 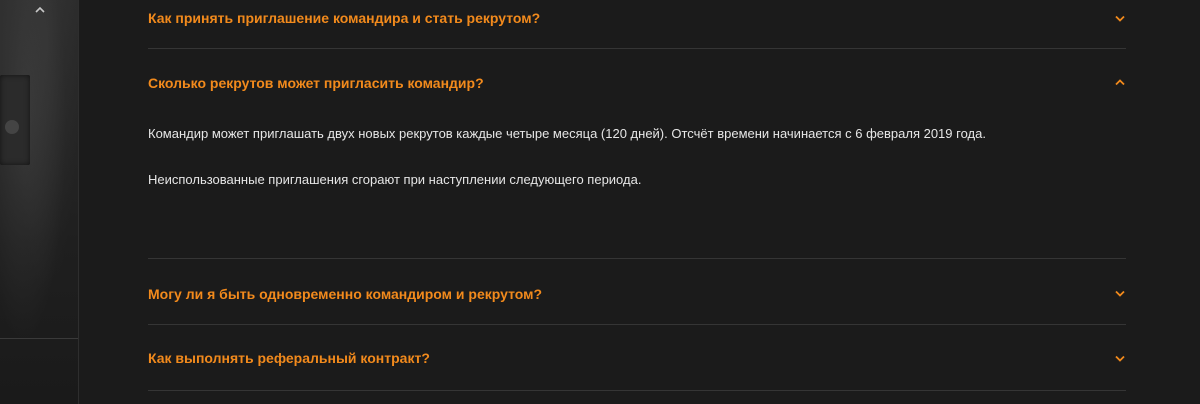 What do you see at coordinates (289, 358) in the screenshot?
I see `faq-question-text: Как выполнять реферальный контракт?` at bounding box center [289, 358].